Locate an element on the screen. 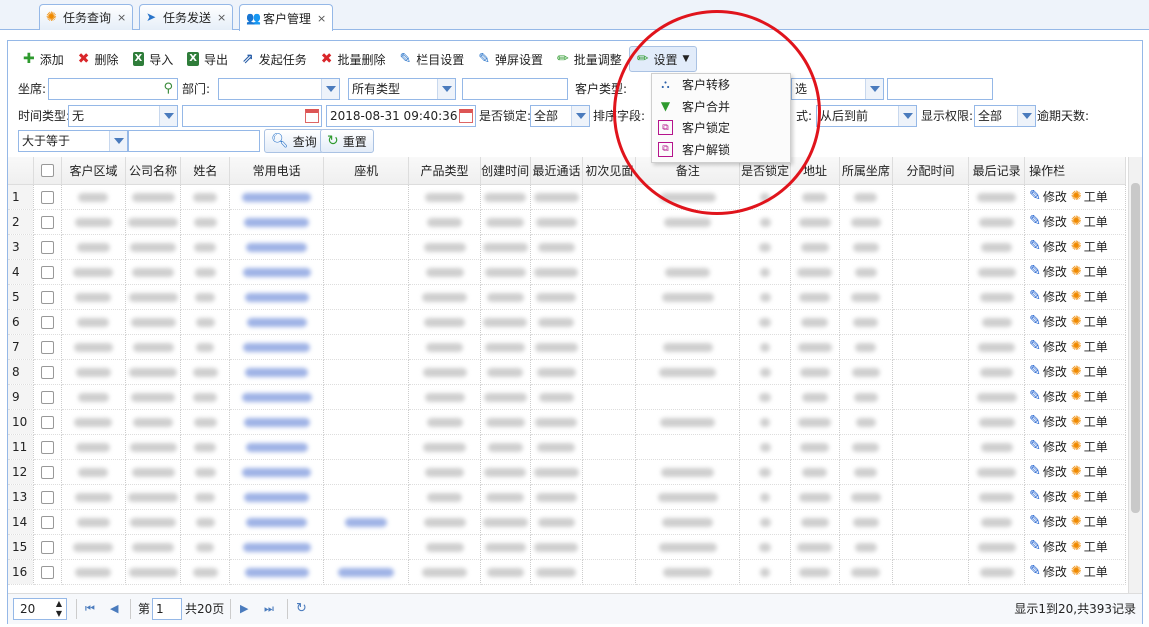 This screenshot has width=1149, height=627. query-button: 🔍︎ 查询 is located at coordinates (294, 141).